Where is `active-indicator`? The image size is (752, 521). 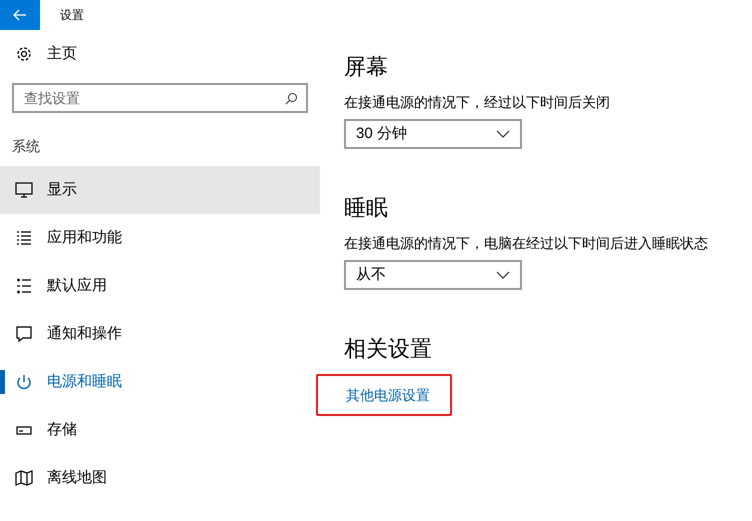 active-indicator is located at coordinates (2, 382).